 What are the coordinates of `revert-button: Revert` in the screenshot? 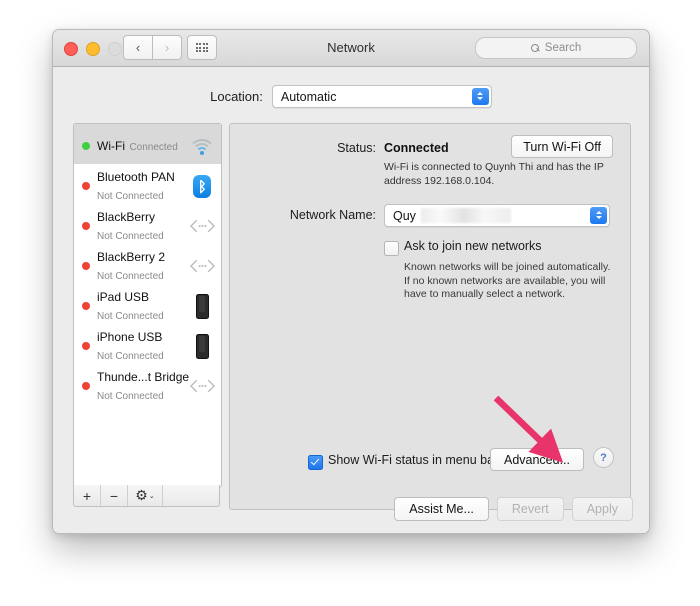 It's located at (530, 509).